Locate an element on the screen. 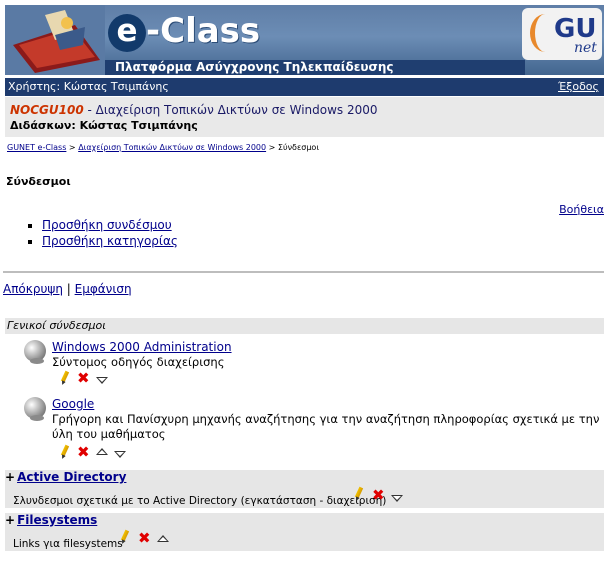  eclass-logo-e: e is located at coordinates (127, 33).